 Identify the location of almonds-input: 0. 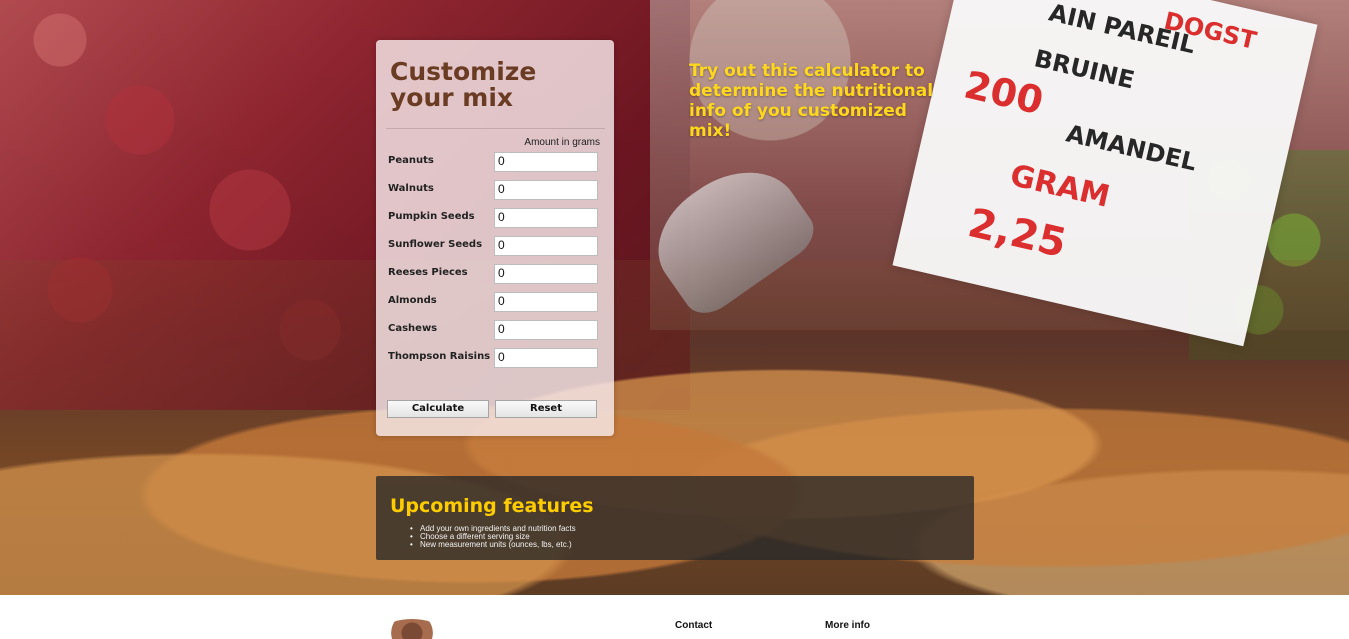
(546, 302).